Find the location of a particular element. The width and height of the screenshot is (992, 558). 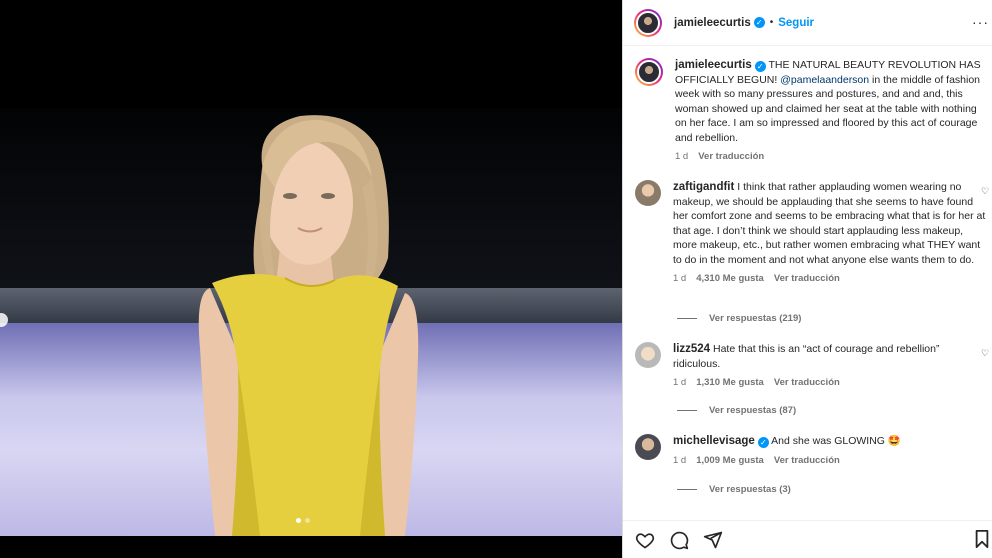

view-replies-button: Ver respuestas (3) is located at coordinates (734, 489).